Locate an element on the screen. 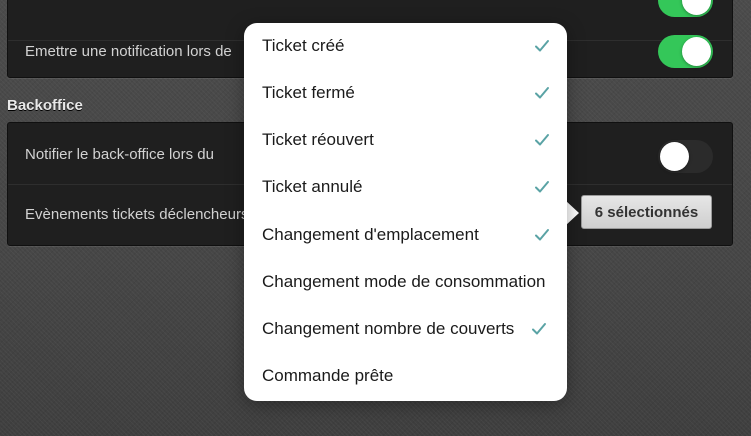  option-ticket-cree: Ticket créé is located at coordinates (405, 46).